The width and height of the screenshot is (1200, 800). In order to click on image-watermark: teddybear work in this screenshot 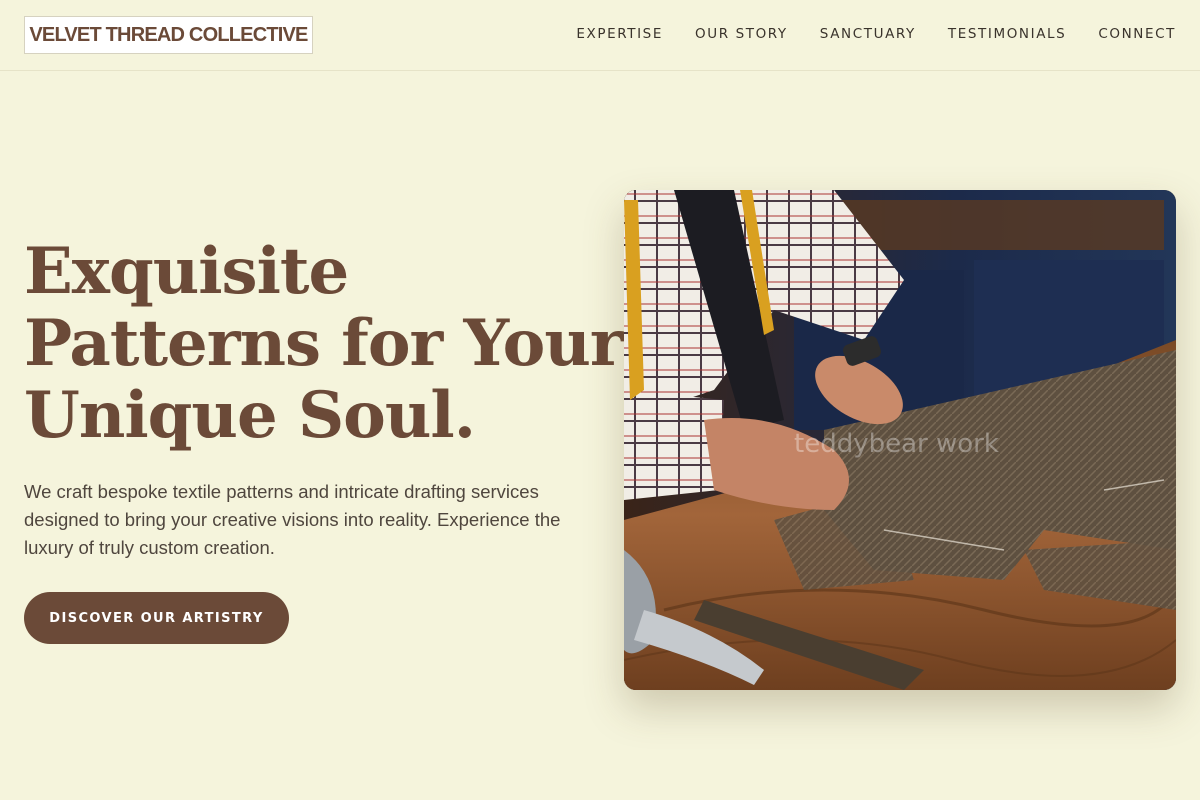, I will do `click(896, 444)`.